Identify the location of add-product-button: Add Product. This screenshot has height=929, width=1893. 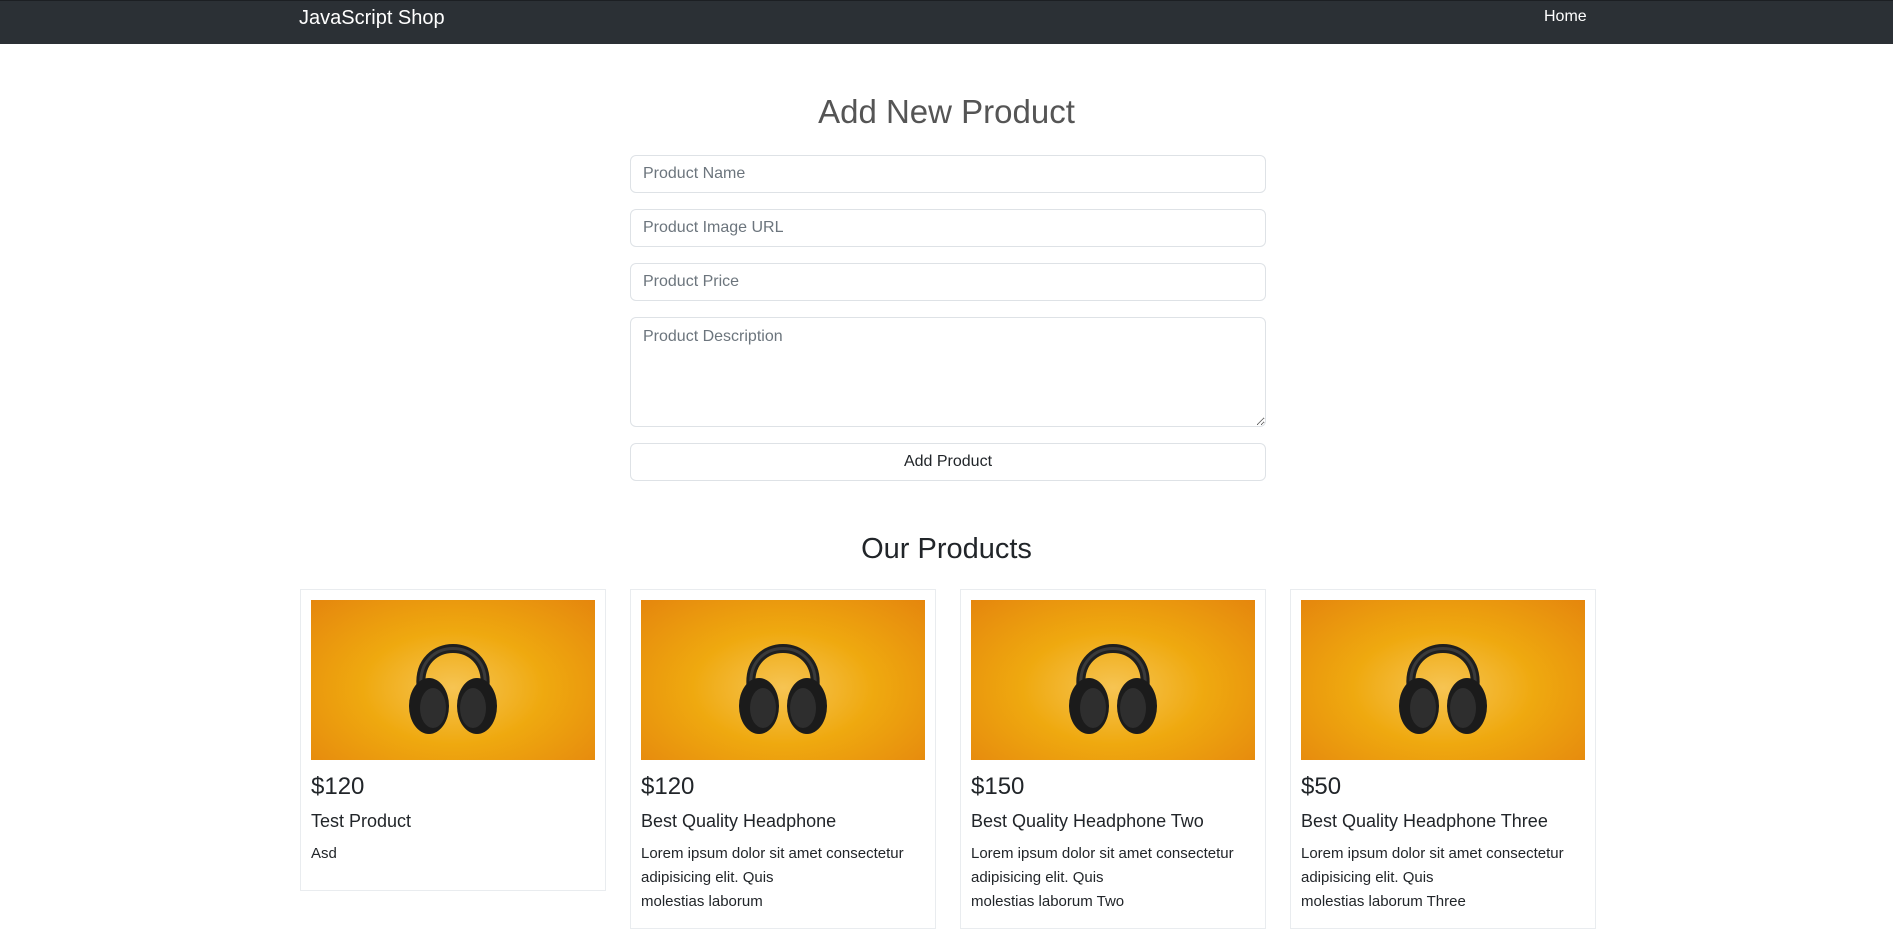
(948, 462).